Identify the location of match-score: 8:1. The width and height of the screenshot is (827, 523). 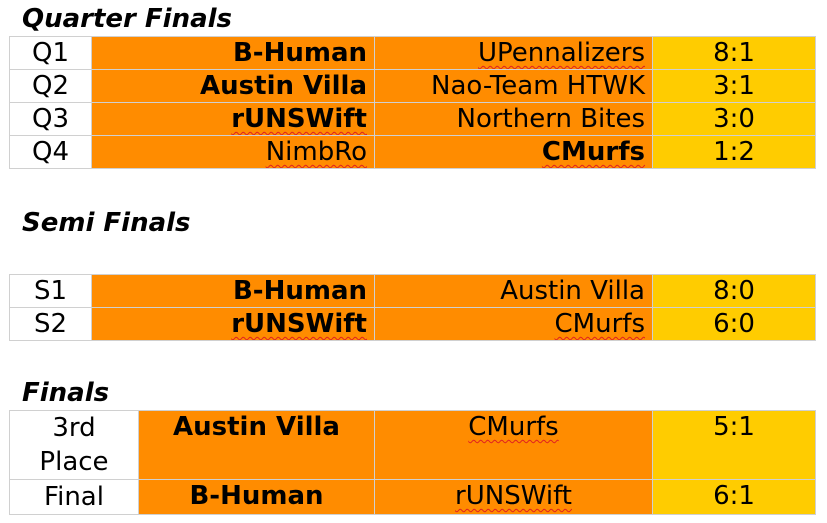
(734, 53).